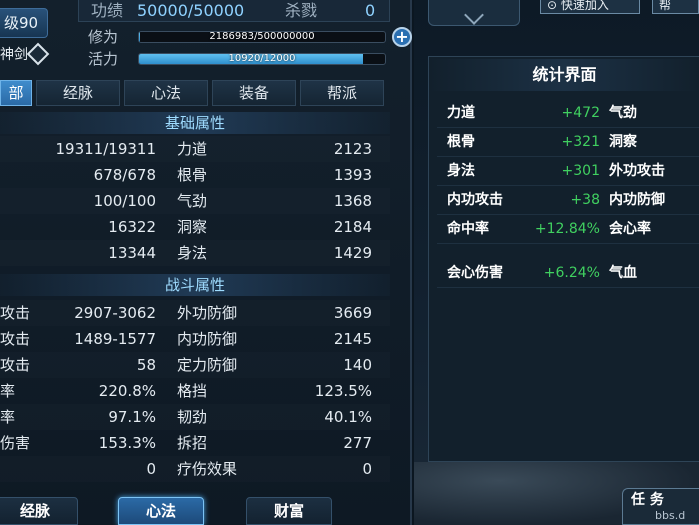  What do you see at coordinates (192, 175) in the screenshot?
I see `basic-attr-right-name: 根骨` at bounding box center [192, 175].